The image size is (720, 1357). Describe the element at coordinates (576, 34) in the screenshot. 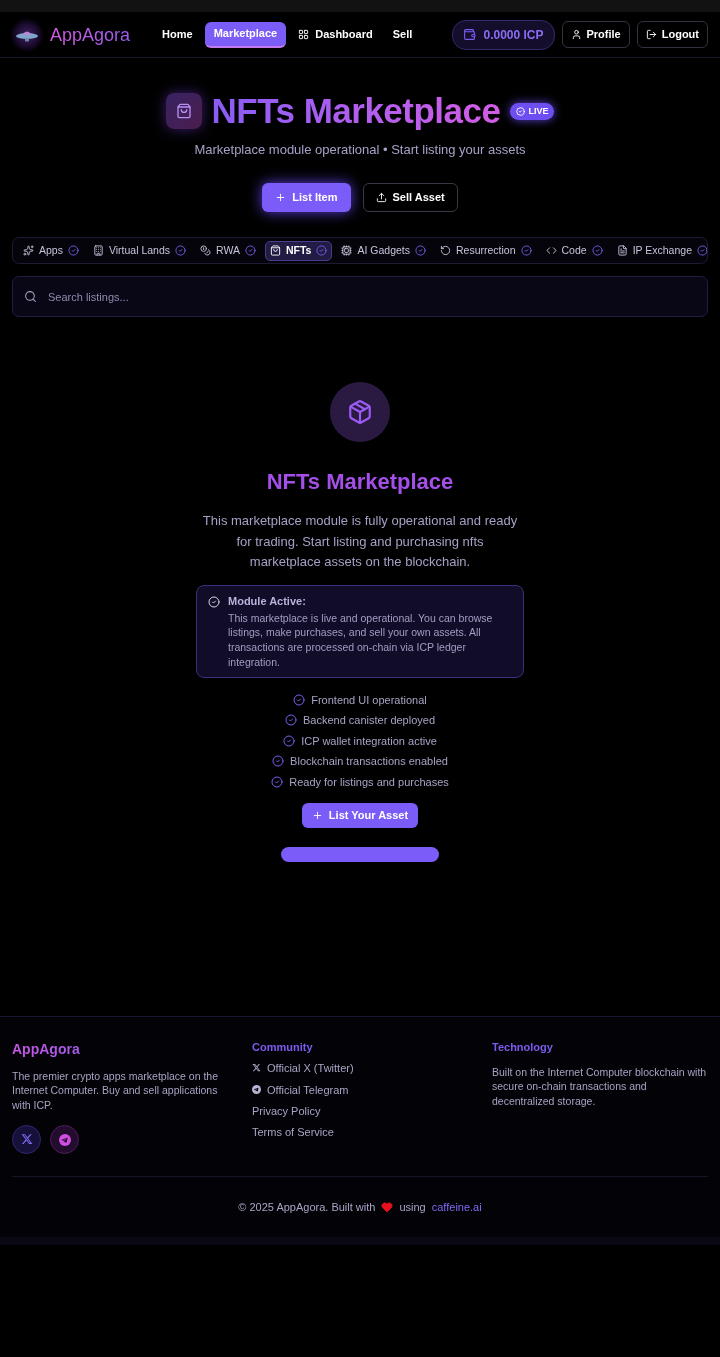

I see `user-icon` at that location.